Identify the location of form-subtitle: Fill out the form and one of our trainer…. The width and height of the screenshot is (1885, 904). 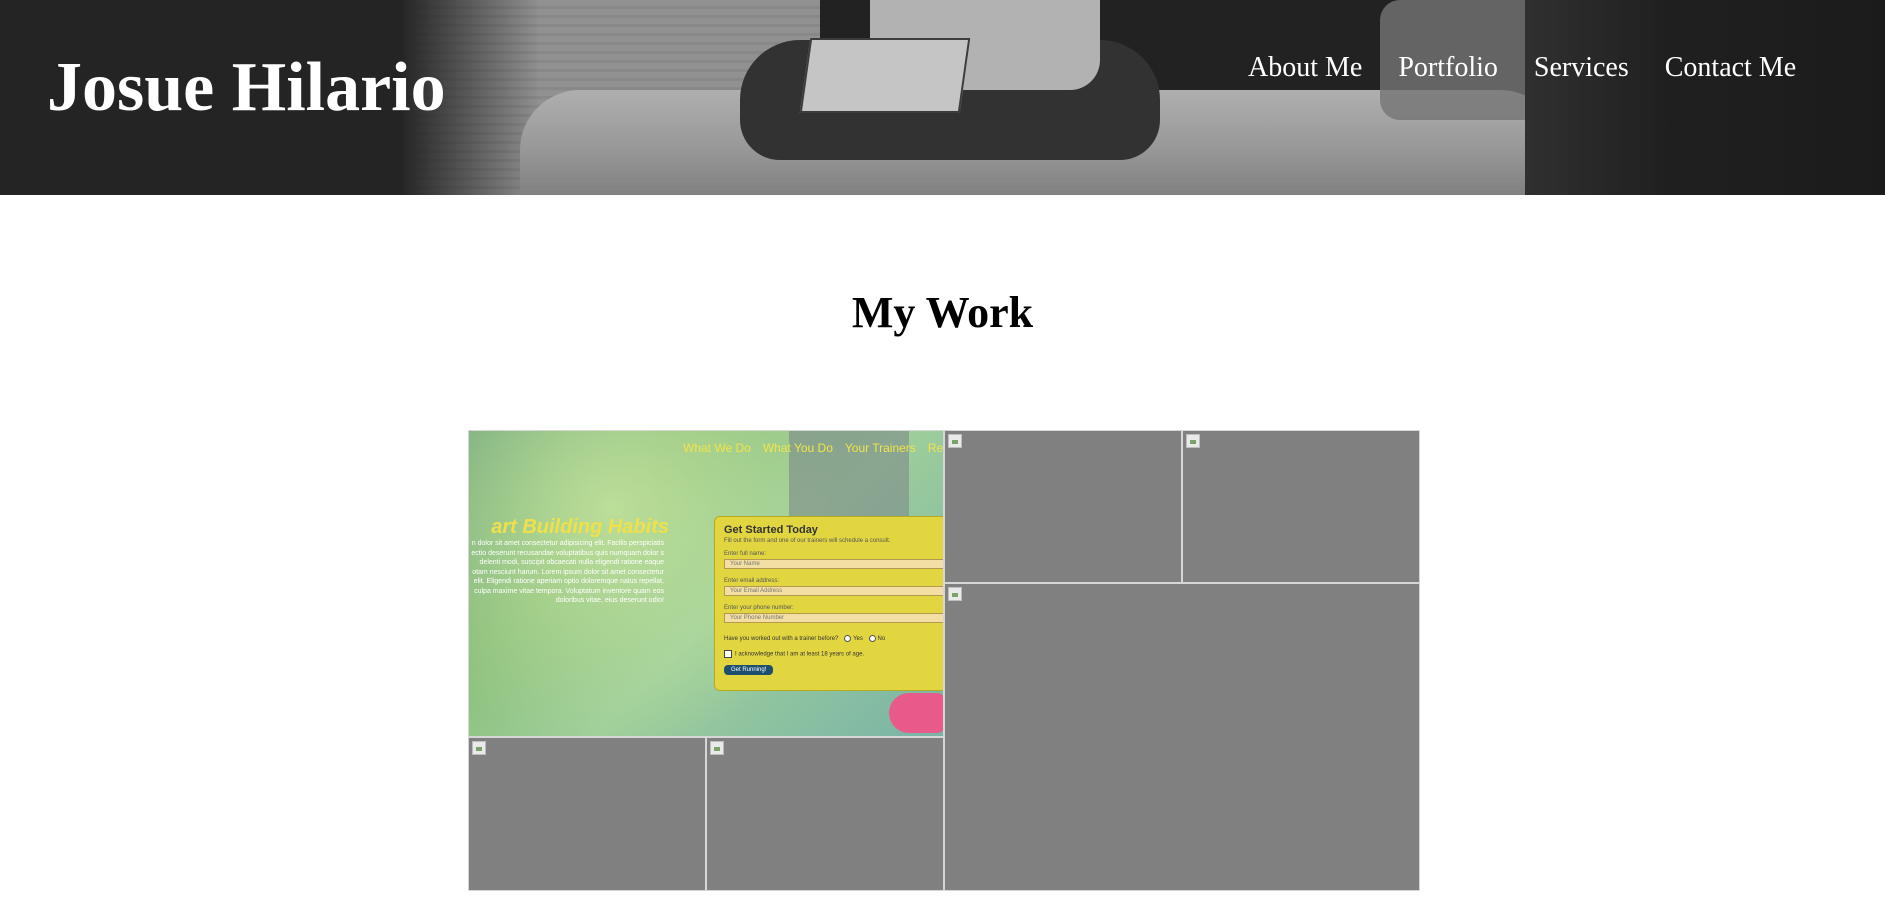
(807, 541).